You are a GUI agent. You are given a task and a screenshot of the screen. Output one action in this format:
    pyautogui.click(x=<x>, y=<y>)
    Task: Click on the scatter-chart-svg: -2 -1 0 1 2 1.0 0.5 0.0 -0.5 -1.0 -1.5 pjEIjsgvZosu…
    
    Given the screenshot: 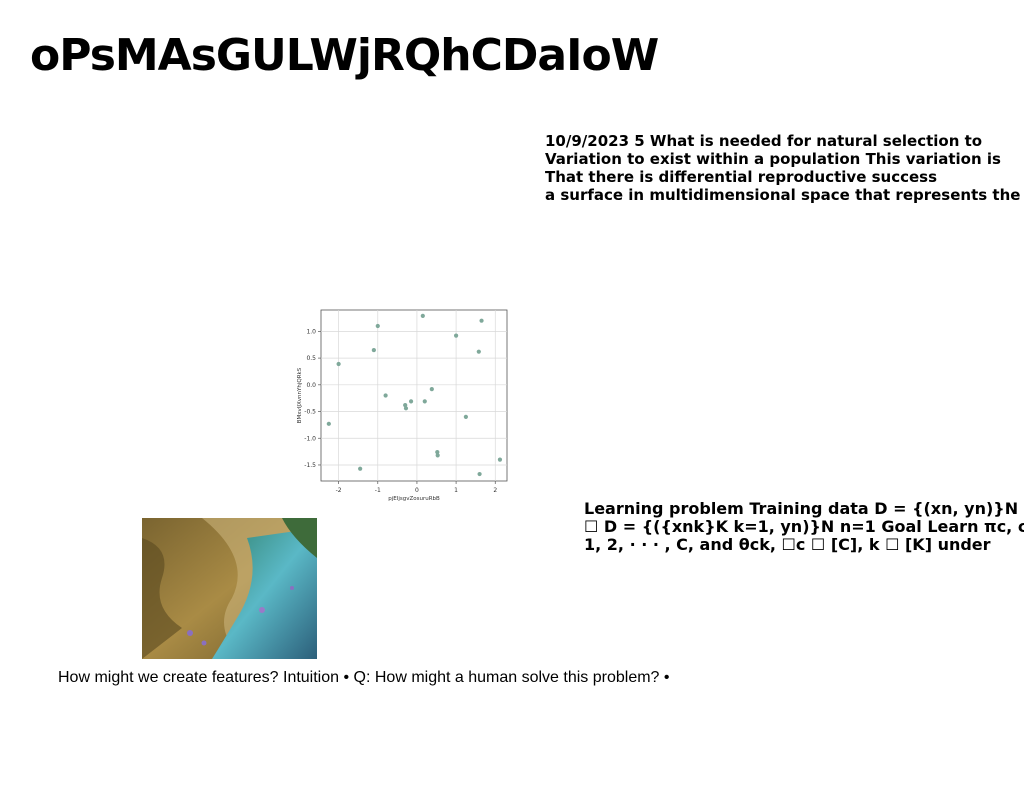 What is the action you would take?
    pyautogui.click(x=402, y=405)
    